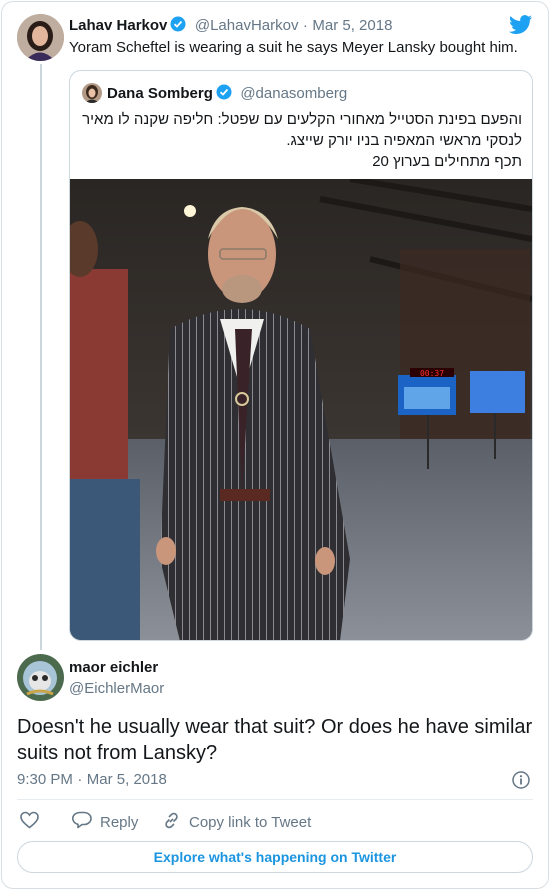 The height and width of the screenshot is (890, 550). Describe the element at coordinates (521, 25) in the screenshot. I see `twitter-bird-icon` at that location.